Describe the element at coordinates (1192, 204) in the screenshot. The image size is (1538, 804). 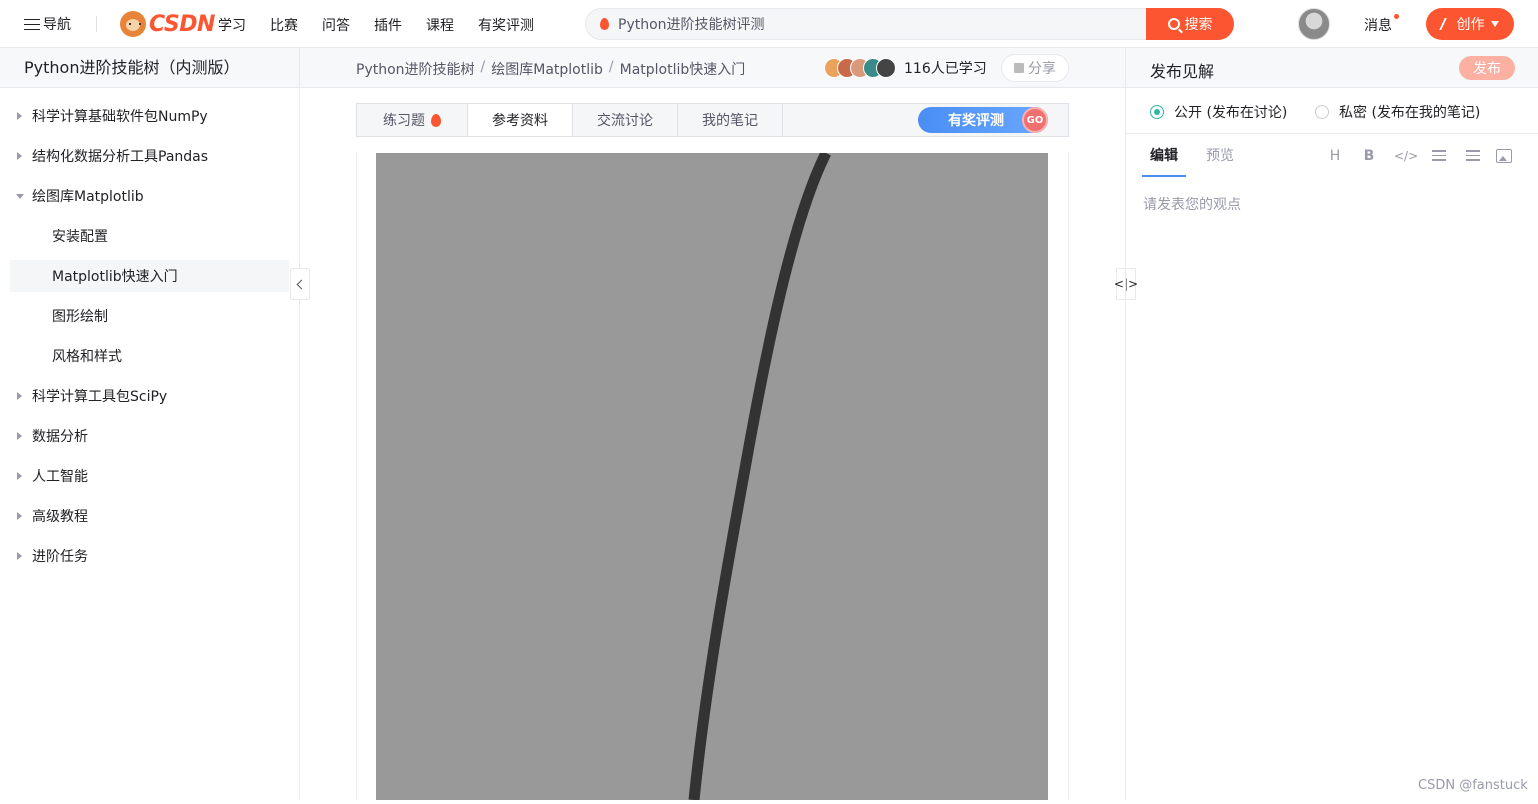
I see `editor-textarea: 请发表您的观点` at that location.